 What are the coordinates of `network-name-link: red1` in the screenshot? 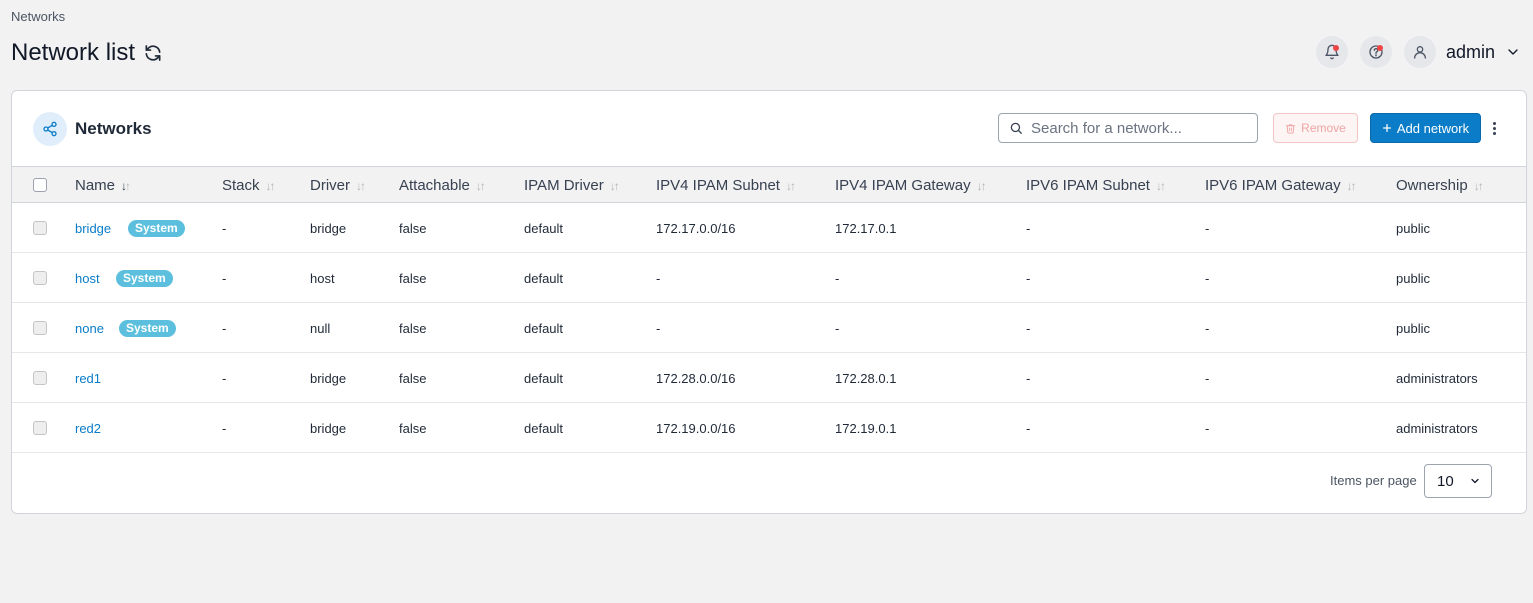 It's located at (88, 378).